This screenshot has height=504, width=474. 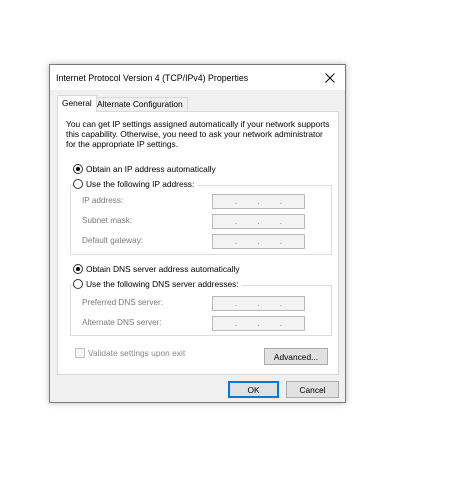 I want to click on cancel-button: Cancel, so click(x=312, y=389).